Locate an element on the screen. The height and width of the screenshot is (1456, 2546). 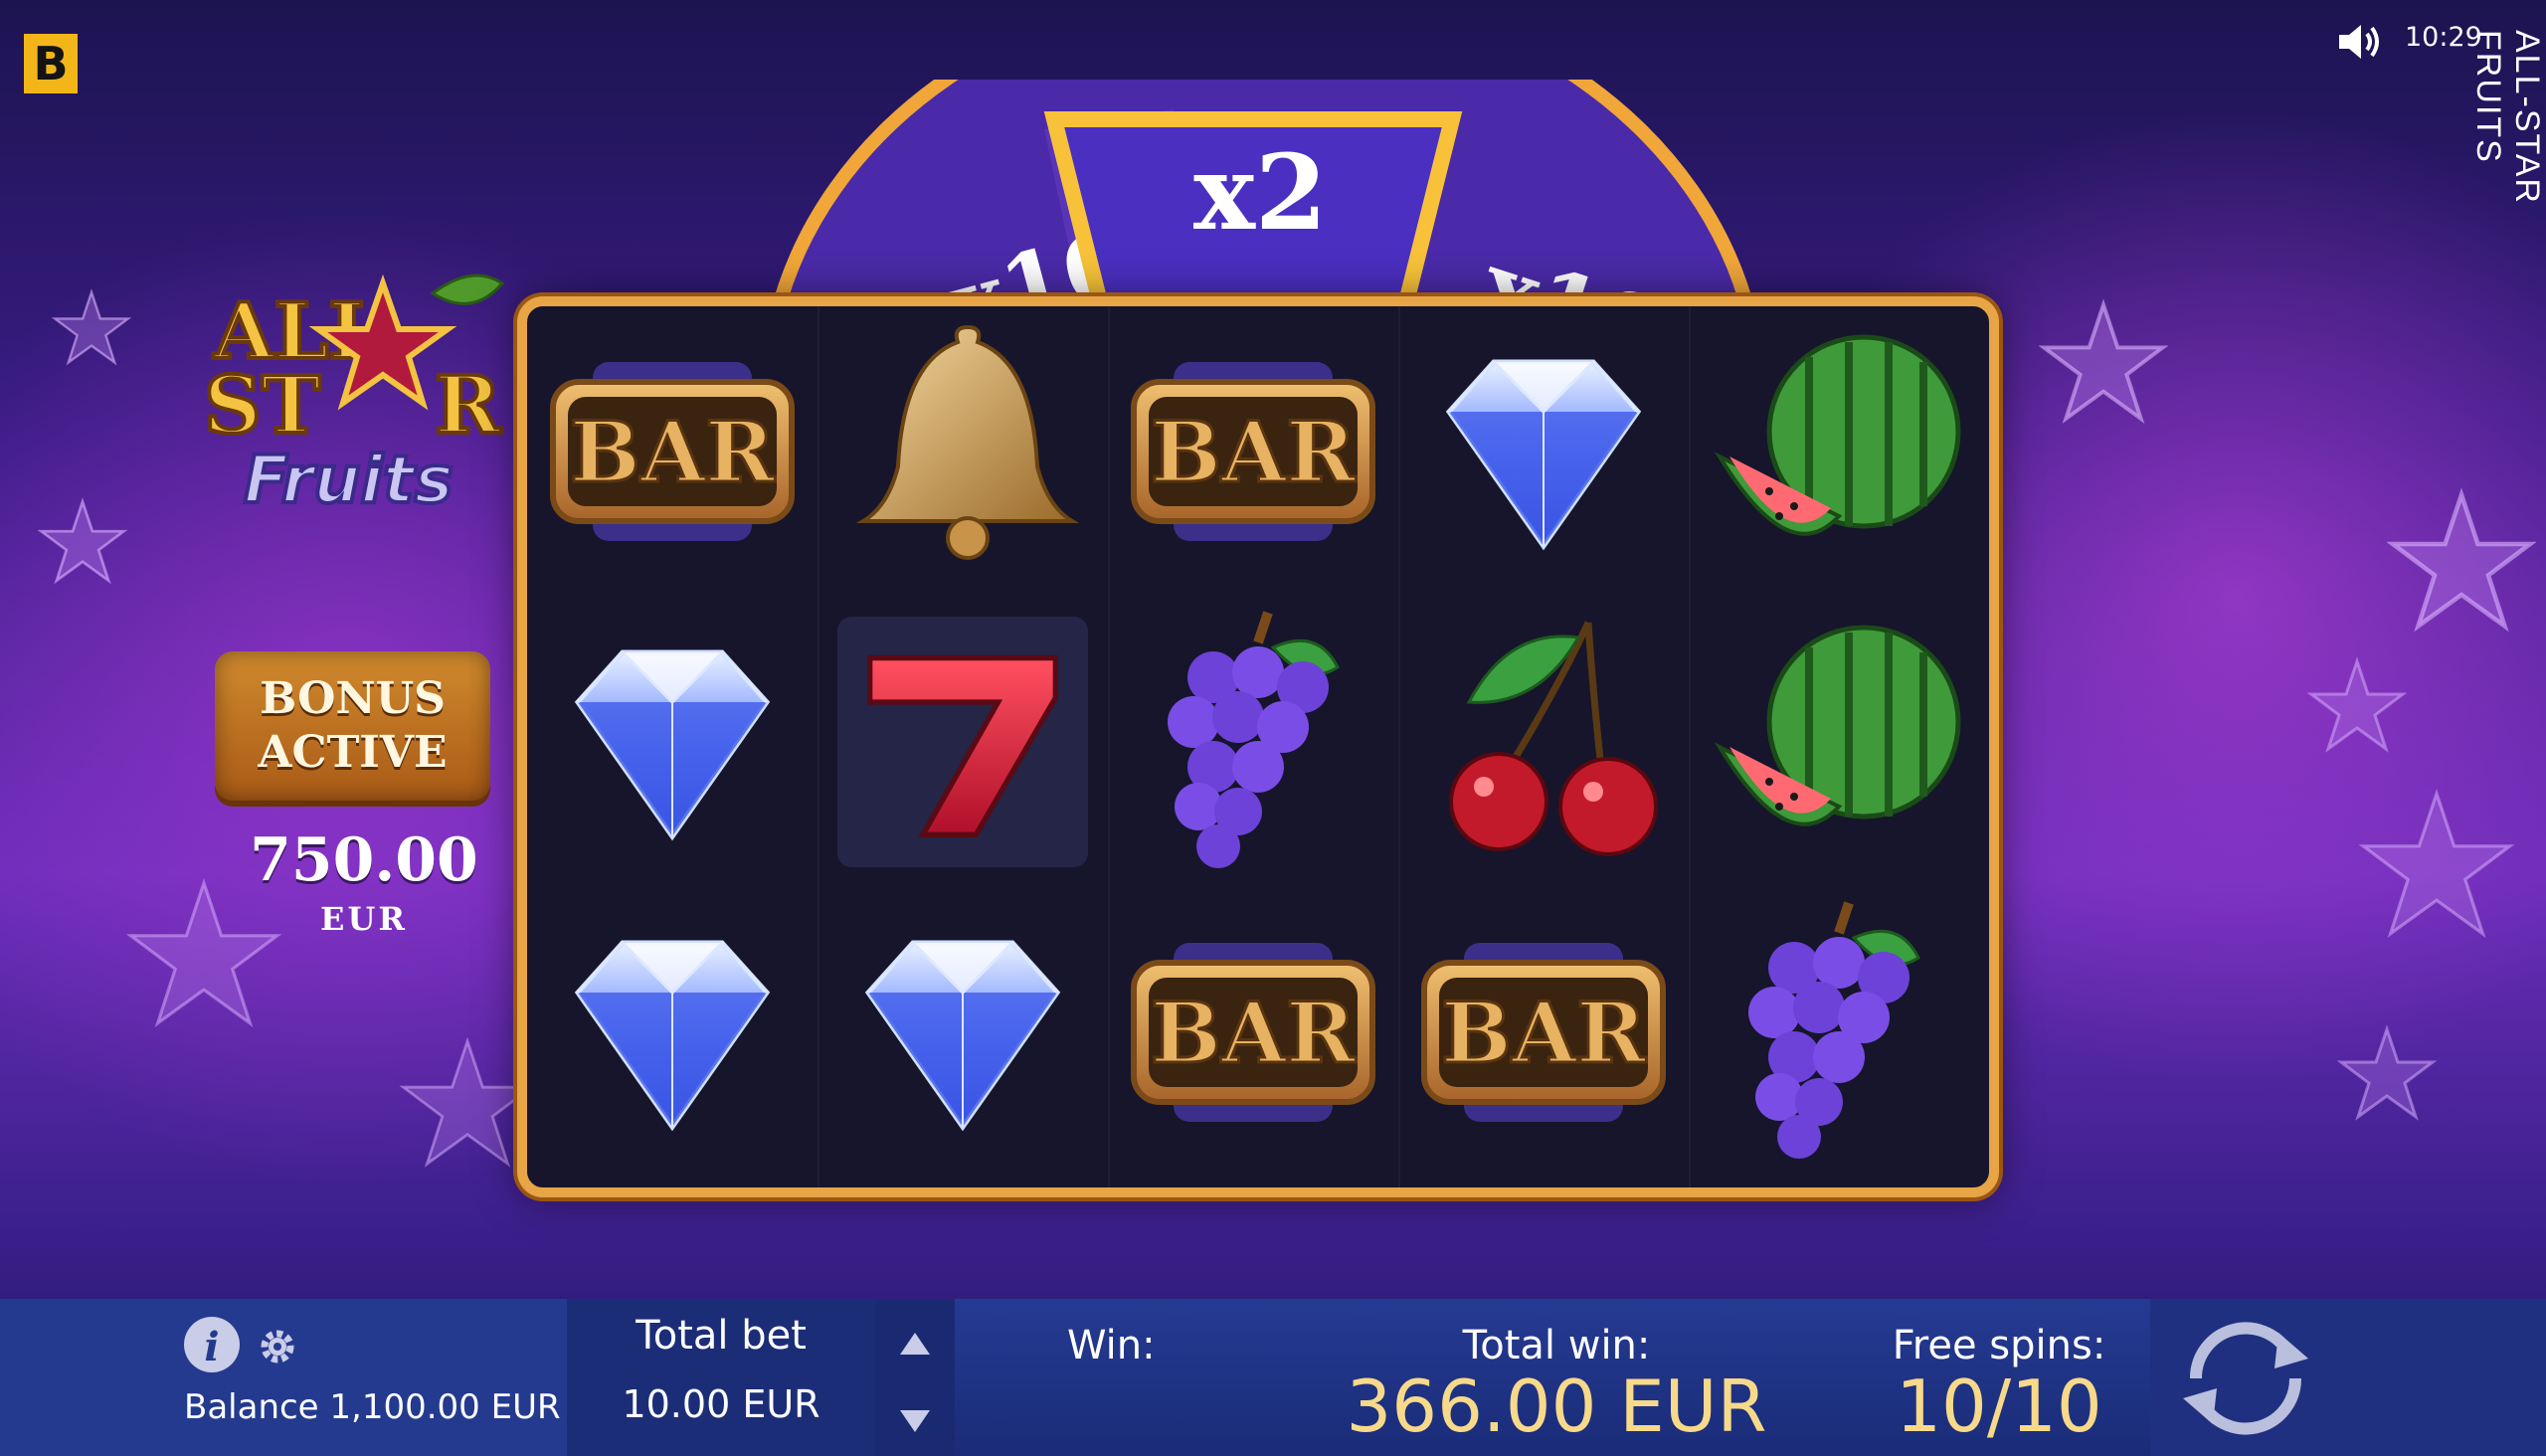
total-win-value: 366.00 EUR is located at coordinates (1556, 1406).